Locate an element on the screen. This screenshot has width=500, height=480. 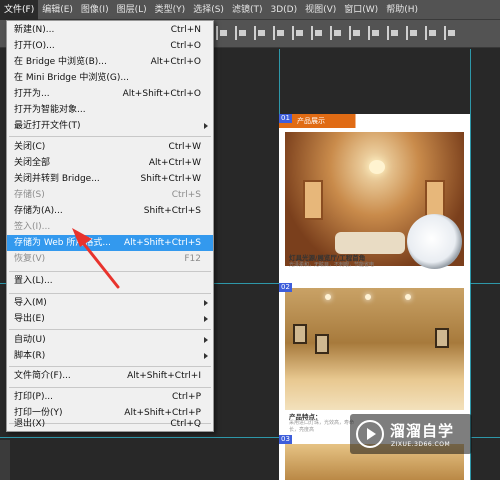
menu-item-open-as: 打开为... Alt+Shift+Ctrl+O is located at coordinates (110, 94).